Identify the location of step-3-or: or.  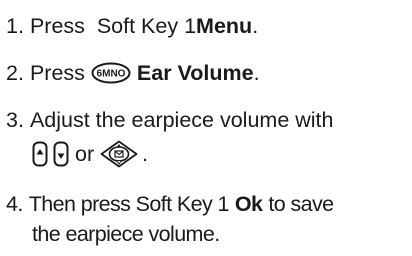
(85, 154).